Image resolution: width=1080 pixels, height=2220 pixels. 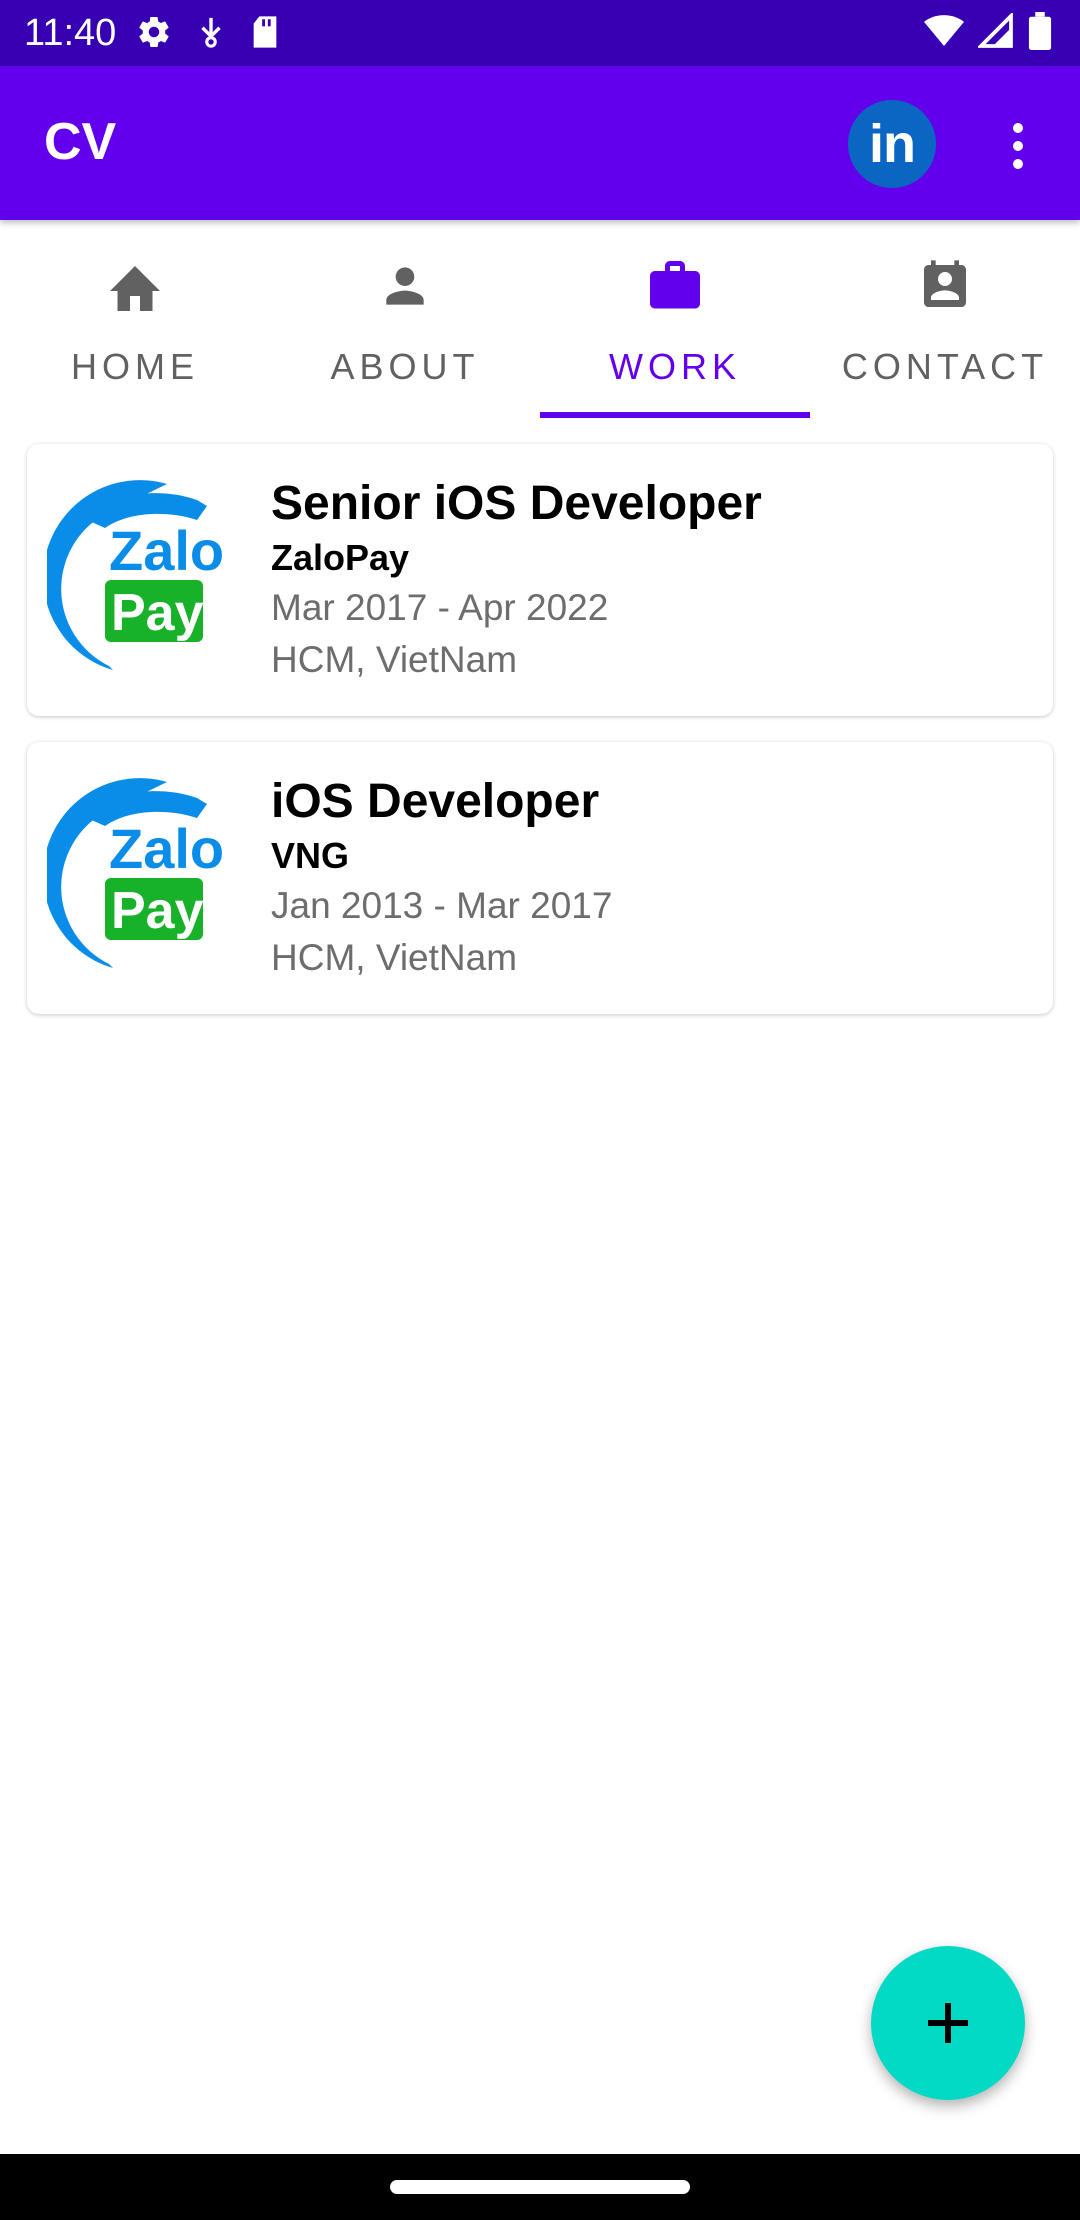 I want to click on job-title: Senior iOS Developer, so click(x=516, y=503).